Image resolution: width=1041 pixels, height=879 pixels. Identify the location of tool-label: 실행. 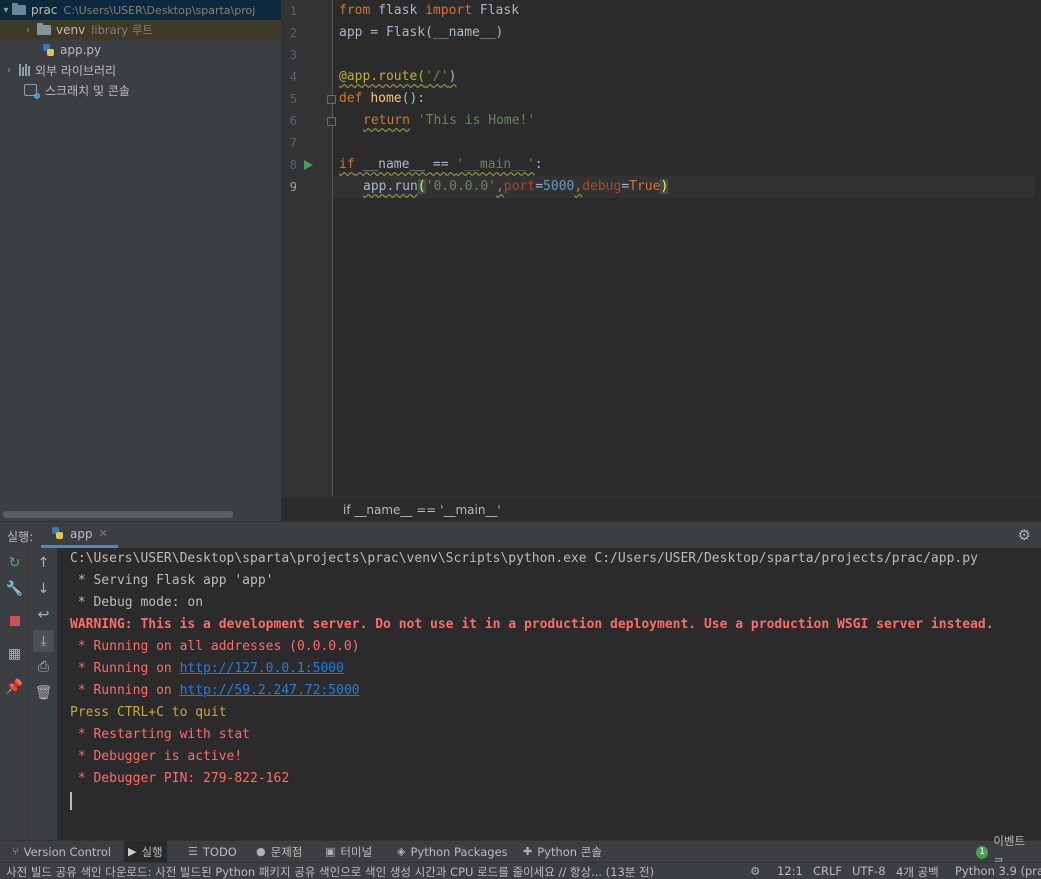
(152, 852).